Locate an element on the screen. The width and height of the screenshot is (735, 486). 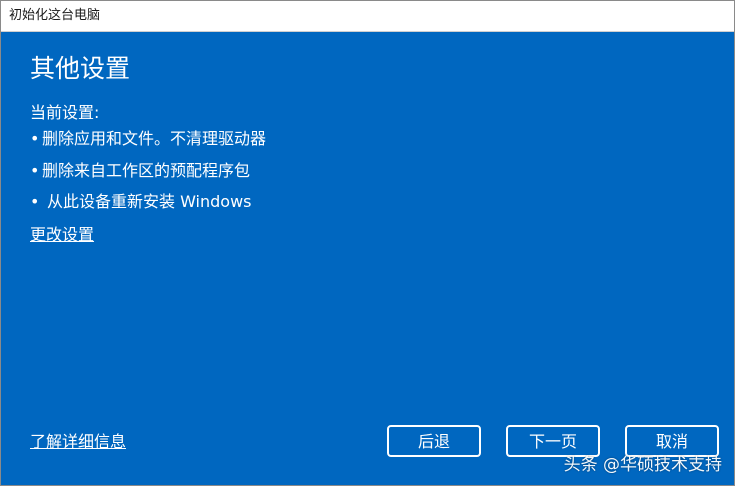
page-title: 其他设置 is located at coordinates (80, 68).